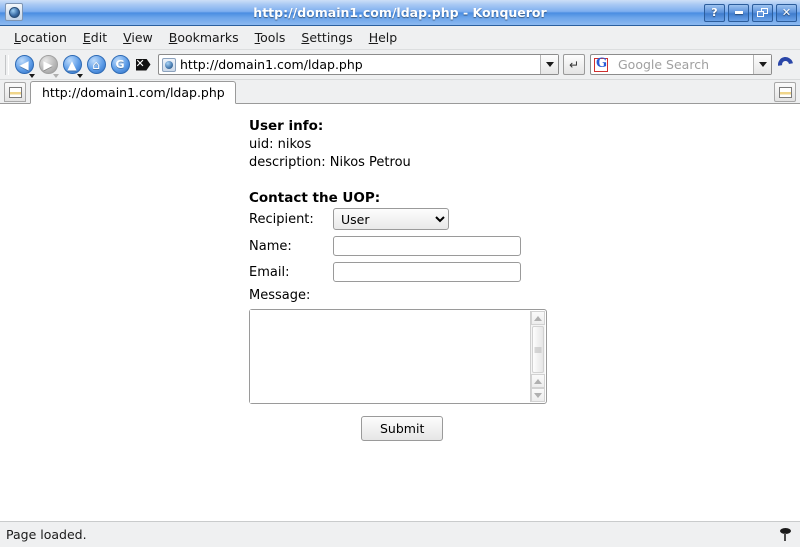  I want to click on help-button: ?, so click(714, 12).